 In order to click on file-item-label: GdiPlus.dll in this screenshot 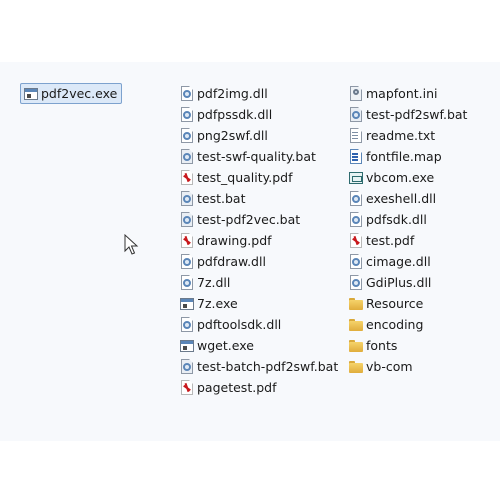, I will do `click(399, 282)`.